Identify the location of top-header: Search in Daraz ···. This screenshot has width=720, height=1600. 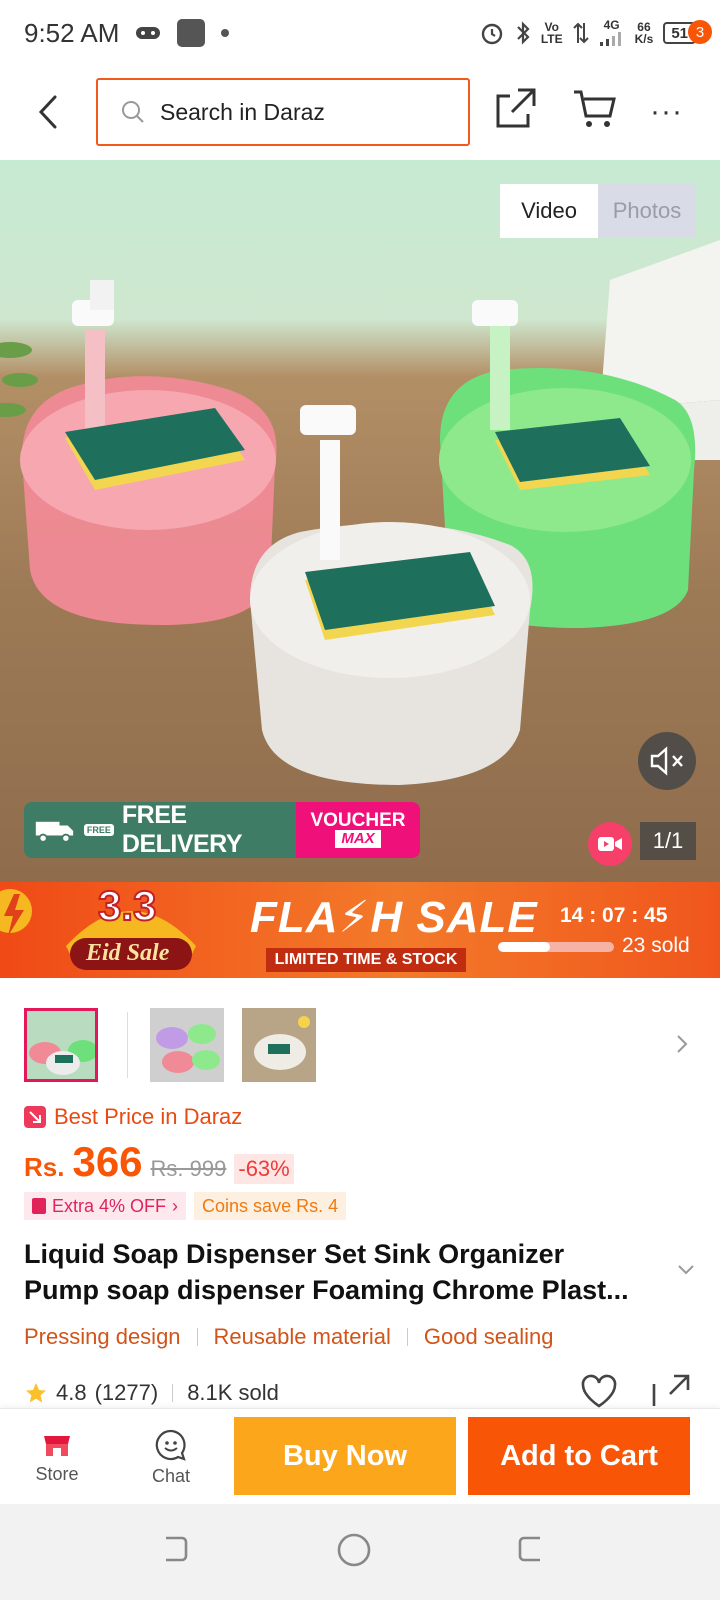
(360, 112).